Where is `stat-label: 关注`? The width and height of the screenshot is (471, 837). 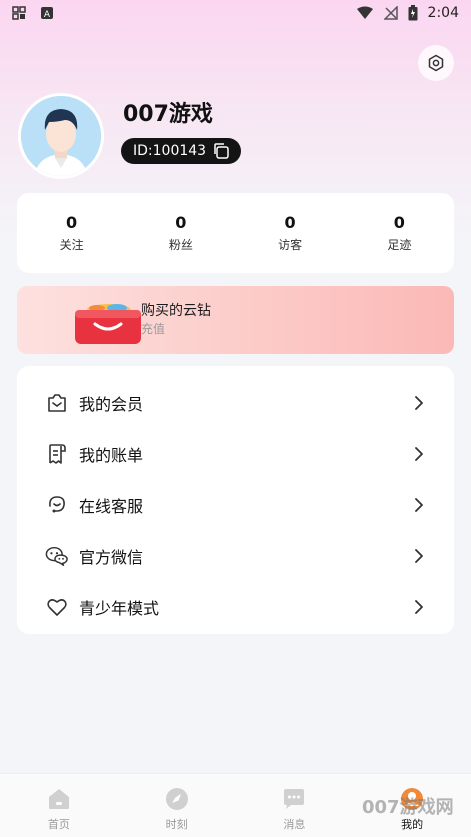 stat-label: 关注 is located at coordinates (71, 245).